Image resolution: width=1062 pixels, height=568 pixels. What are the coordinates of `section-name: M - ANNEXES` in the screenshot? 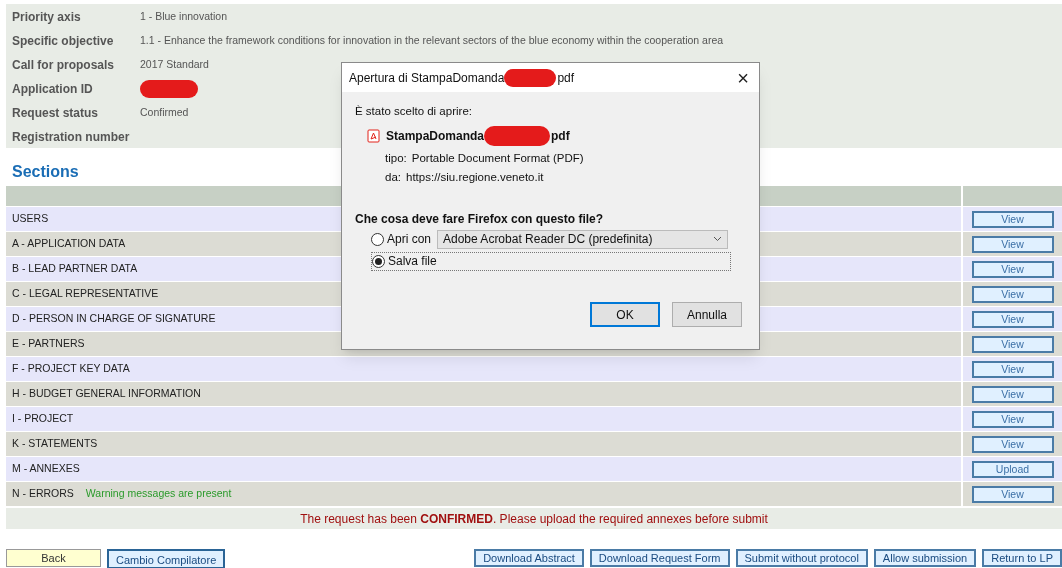 It's located at (46, 469).